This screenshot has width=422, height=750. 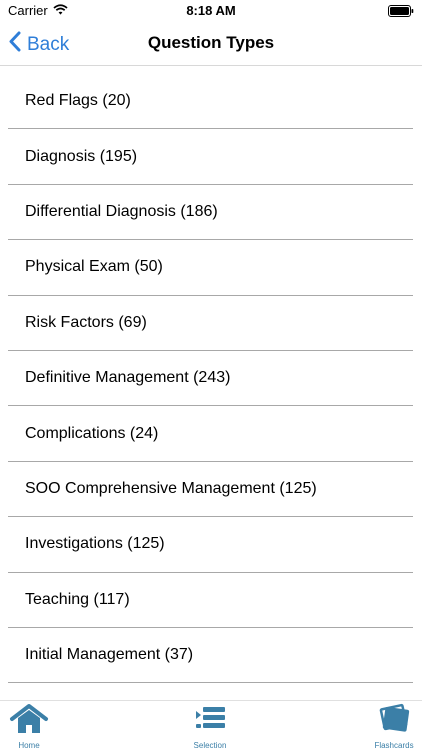 What do you see at coordinates (210, 157) in the screenshot?
I see `list-item: Diagnosis (195)` at bounding box center [210, 157].